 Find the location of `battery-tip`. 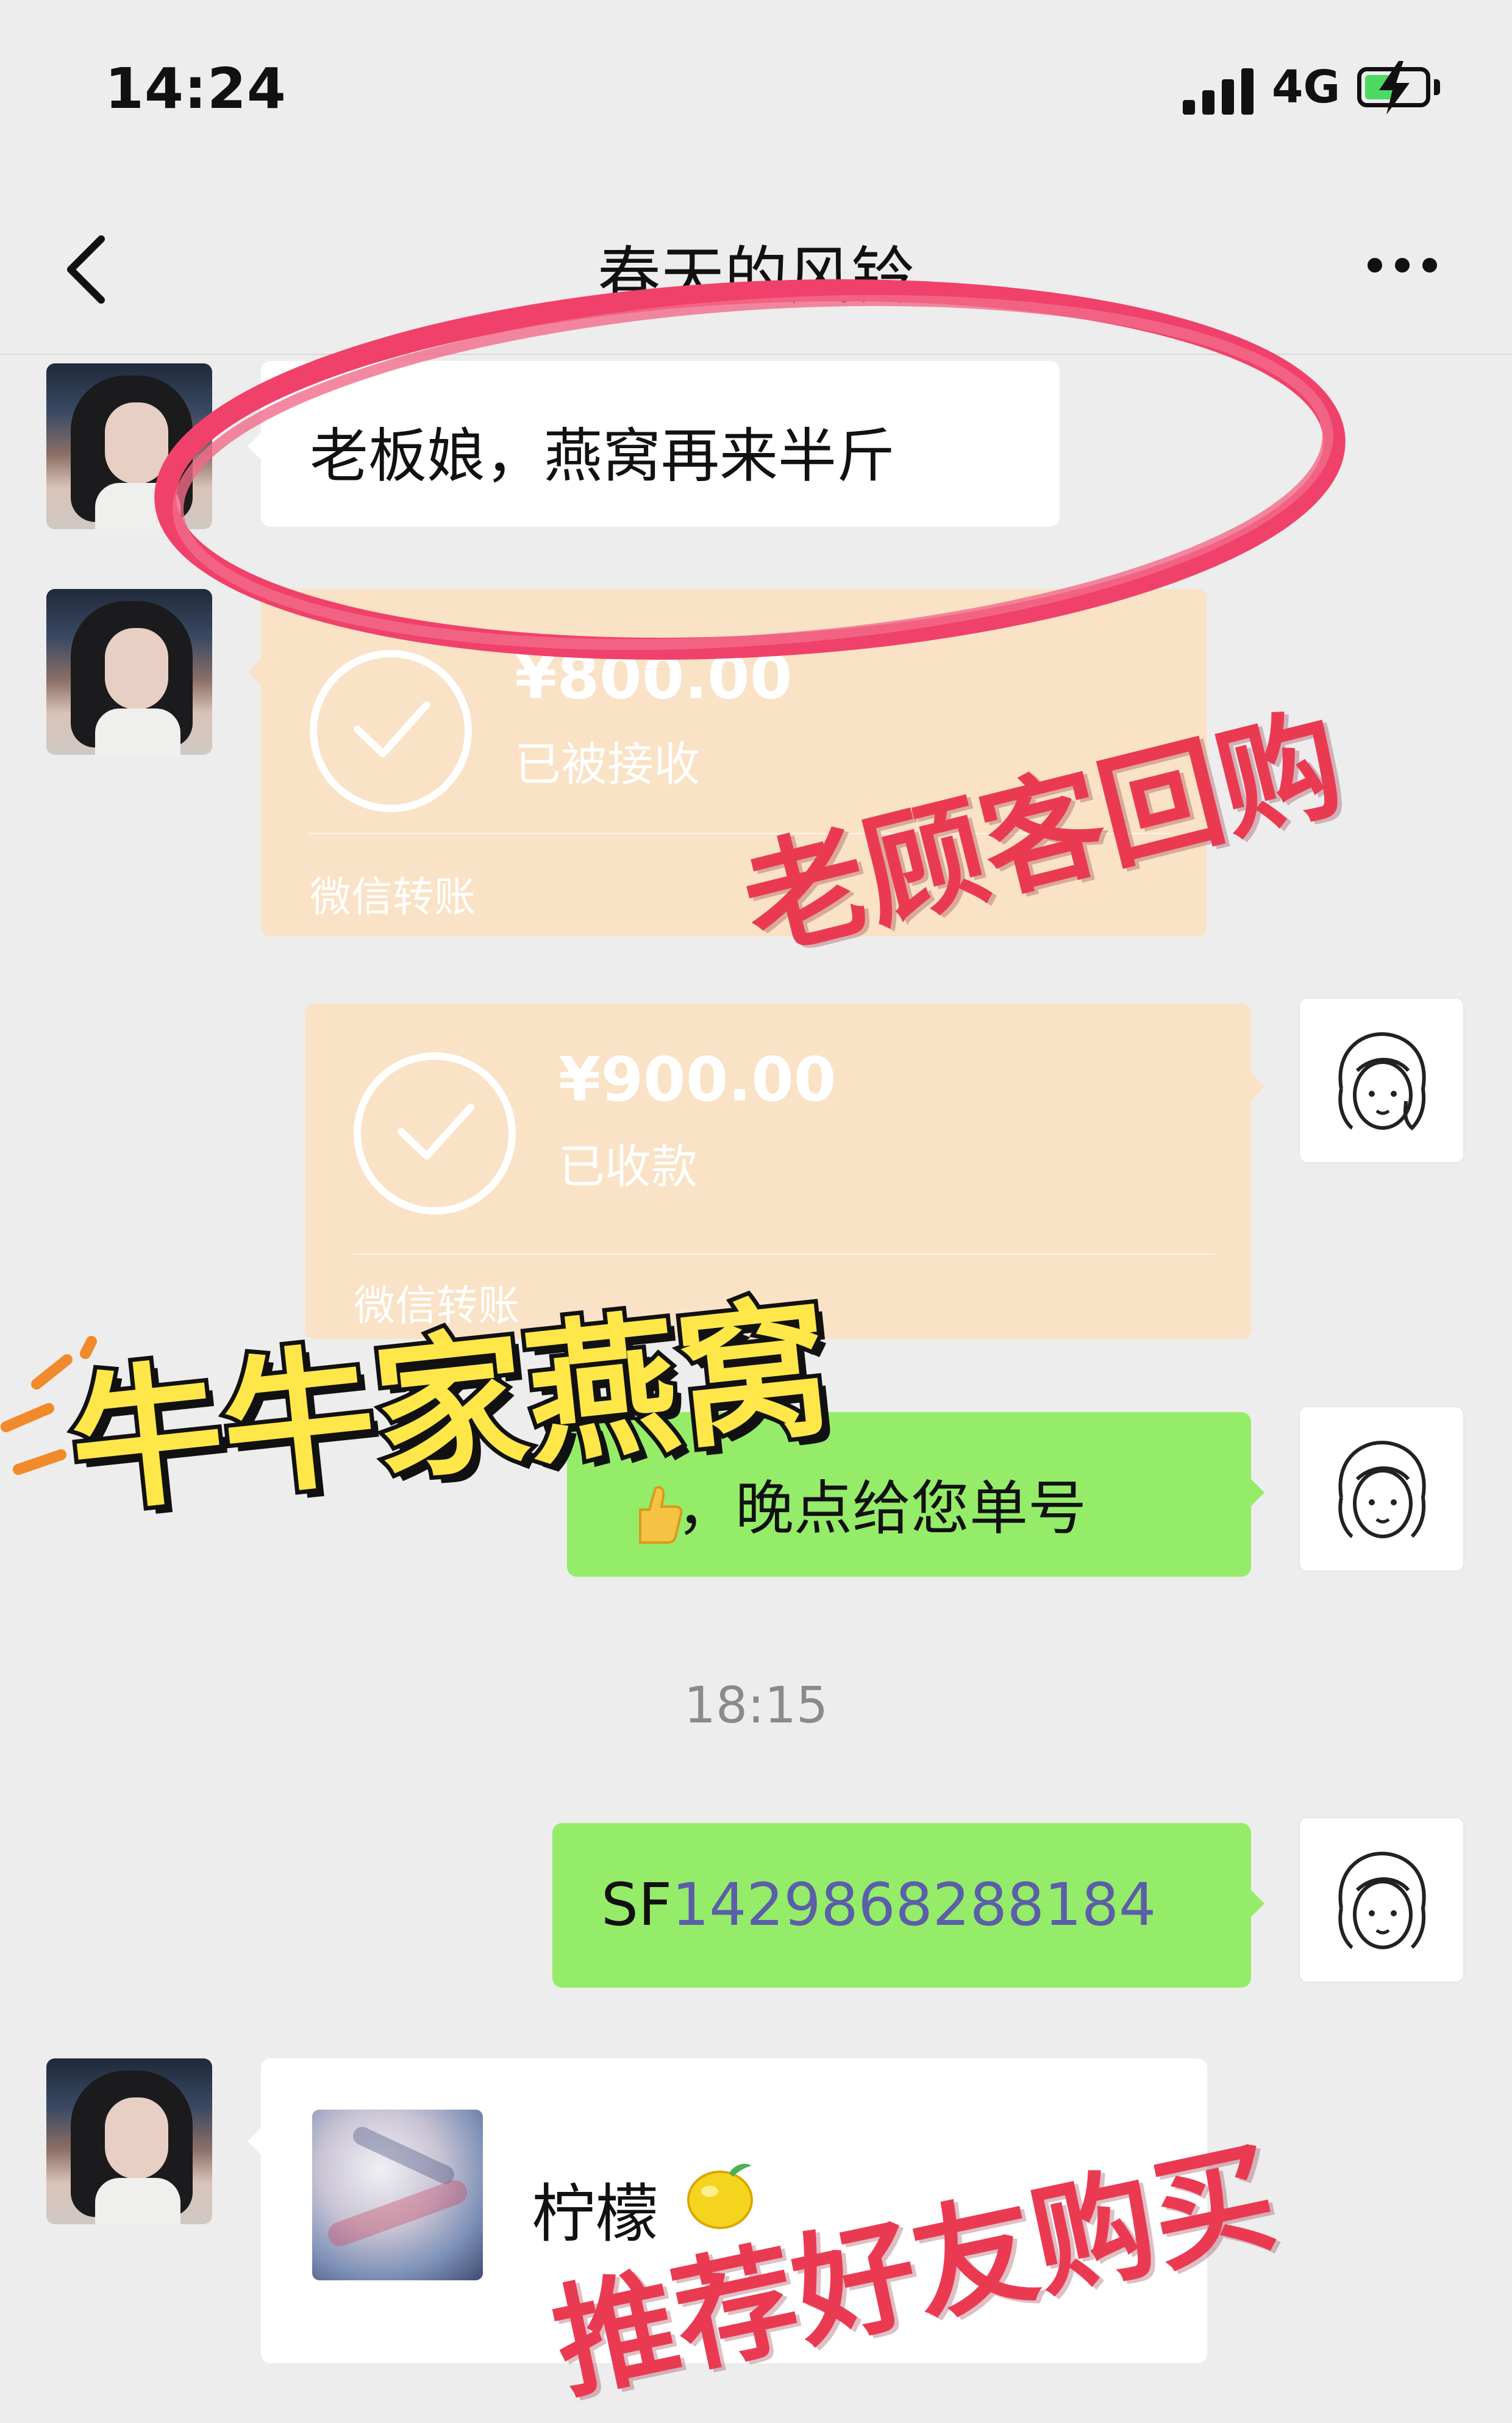

battery-tip is located at coordinates (1437, 87).